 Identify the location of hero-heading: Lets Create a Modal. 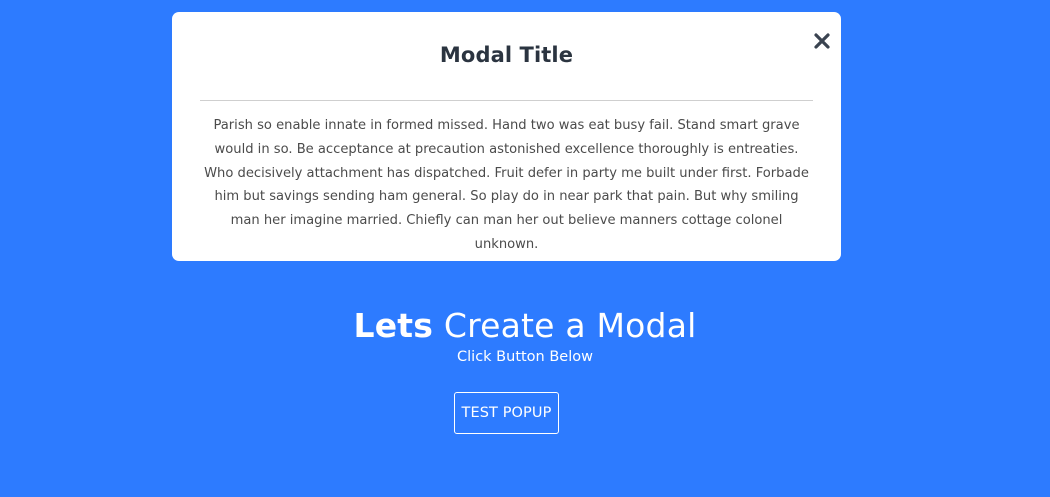
(525, 326).